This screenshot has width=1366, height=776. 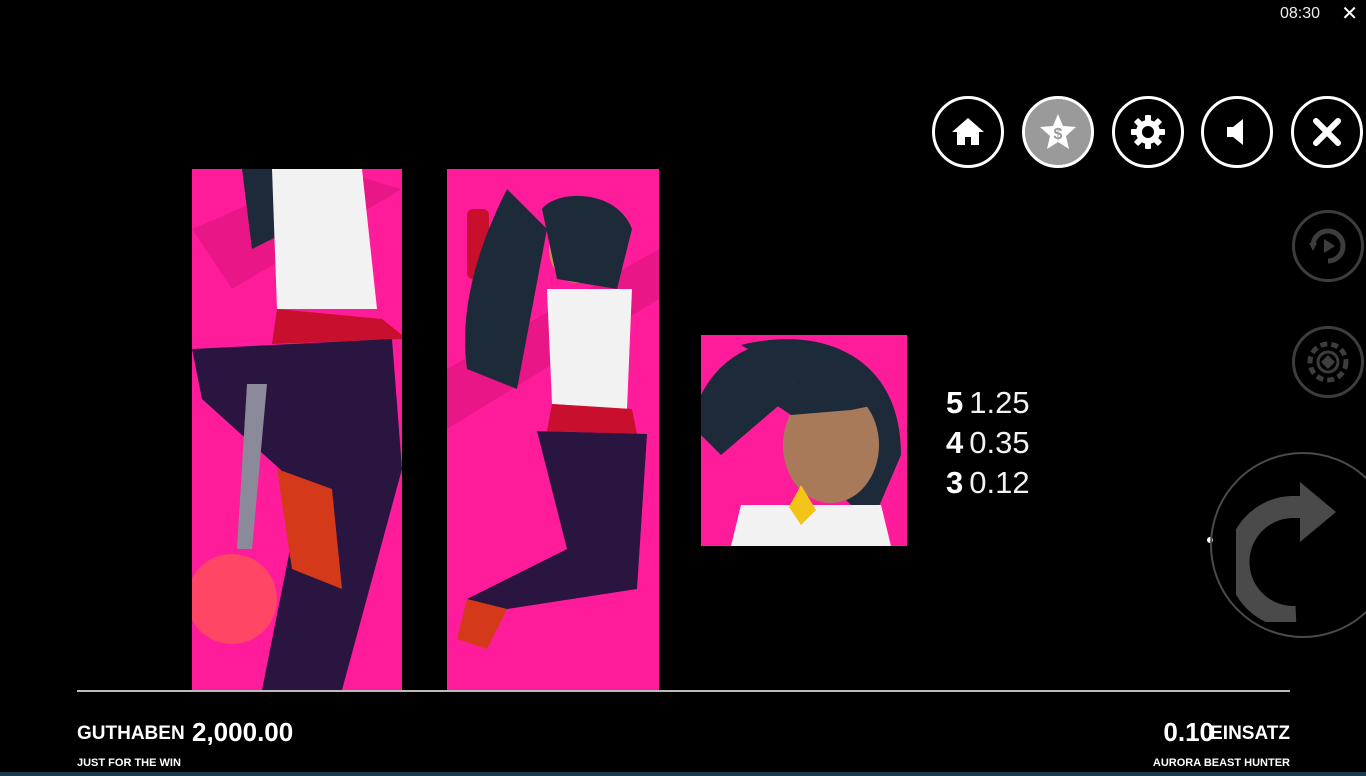 What do you see at coordinates (955, 482) in the screenshot?
I see `pay-count: 3` at bounding box center [955, 482].